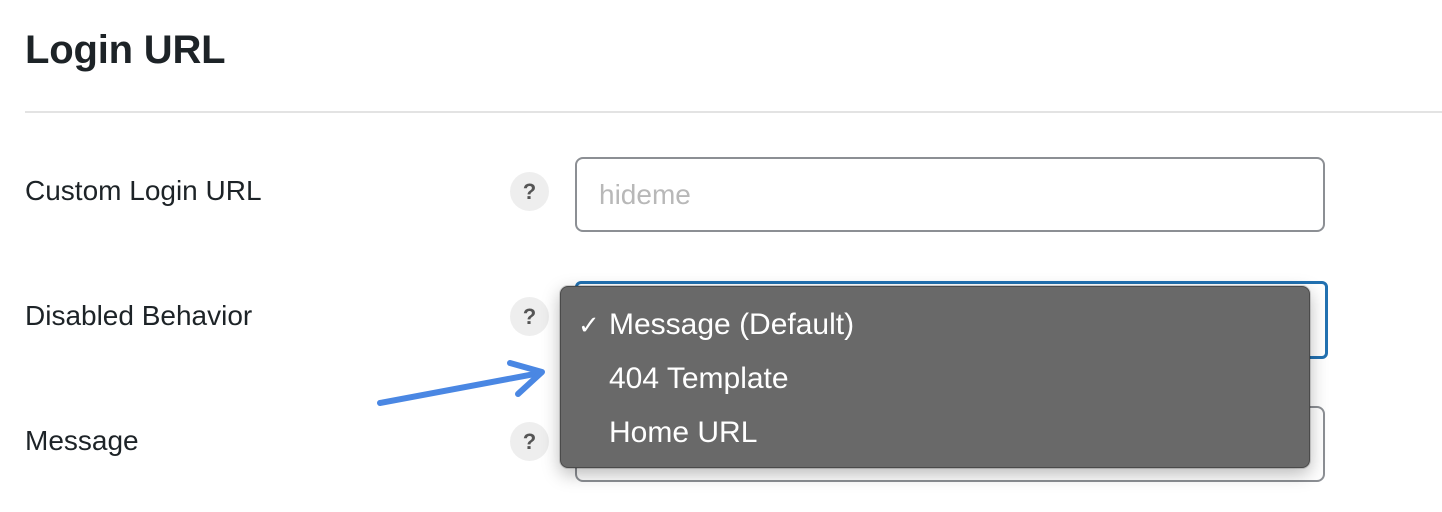 Image resolution: width=1442 pixels, height=512 pixels. What do you see at coordinates (733, 112) in the screenshot?
I see `divider` at bounding box center [733, 112].